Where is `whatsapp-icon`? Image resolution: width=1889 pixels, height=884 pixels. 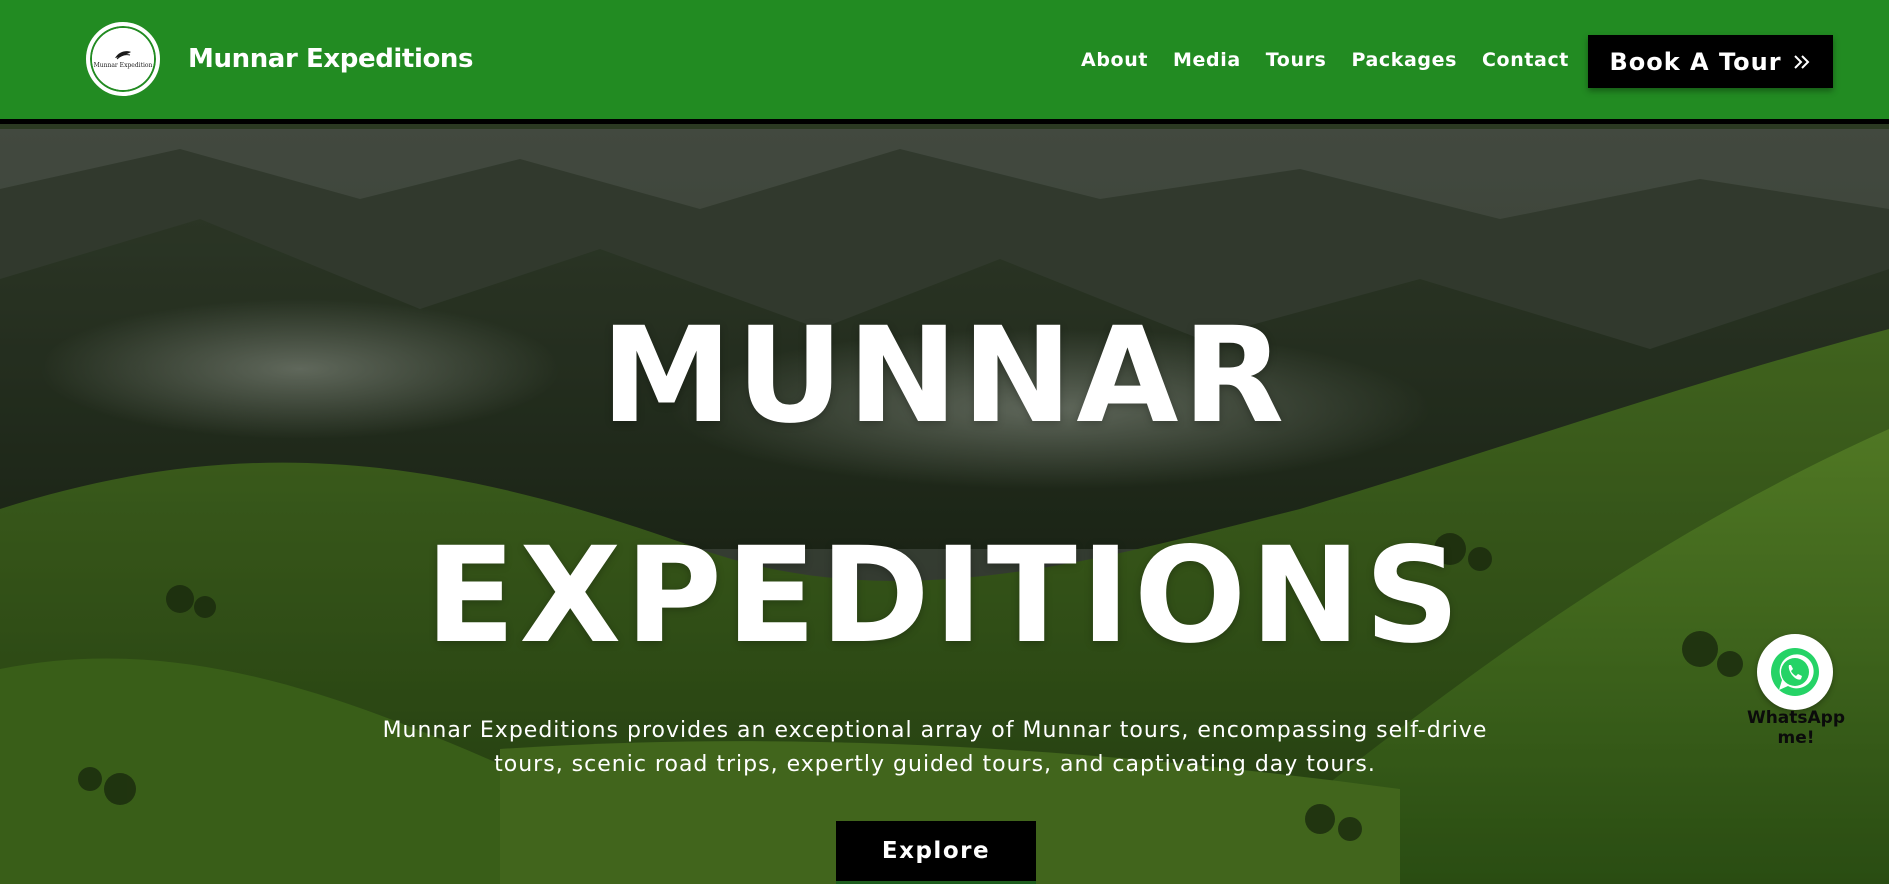
whatsapp-icon is located at coordinates (1795, 672).